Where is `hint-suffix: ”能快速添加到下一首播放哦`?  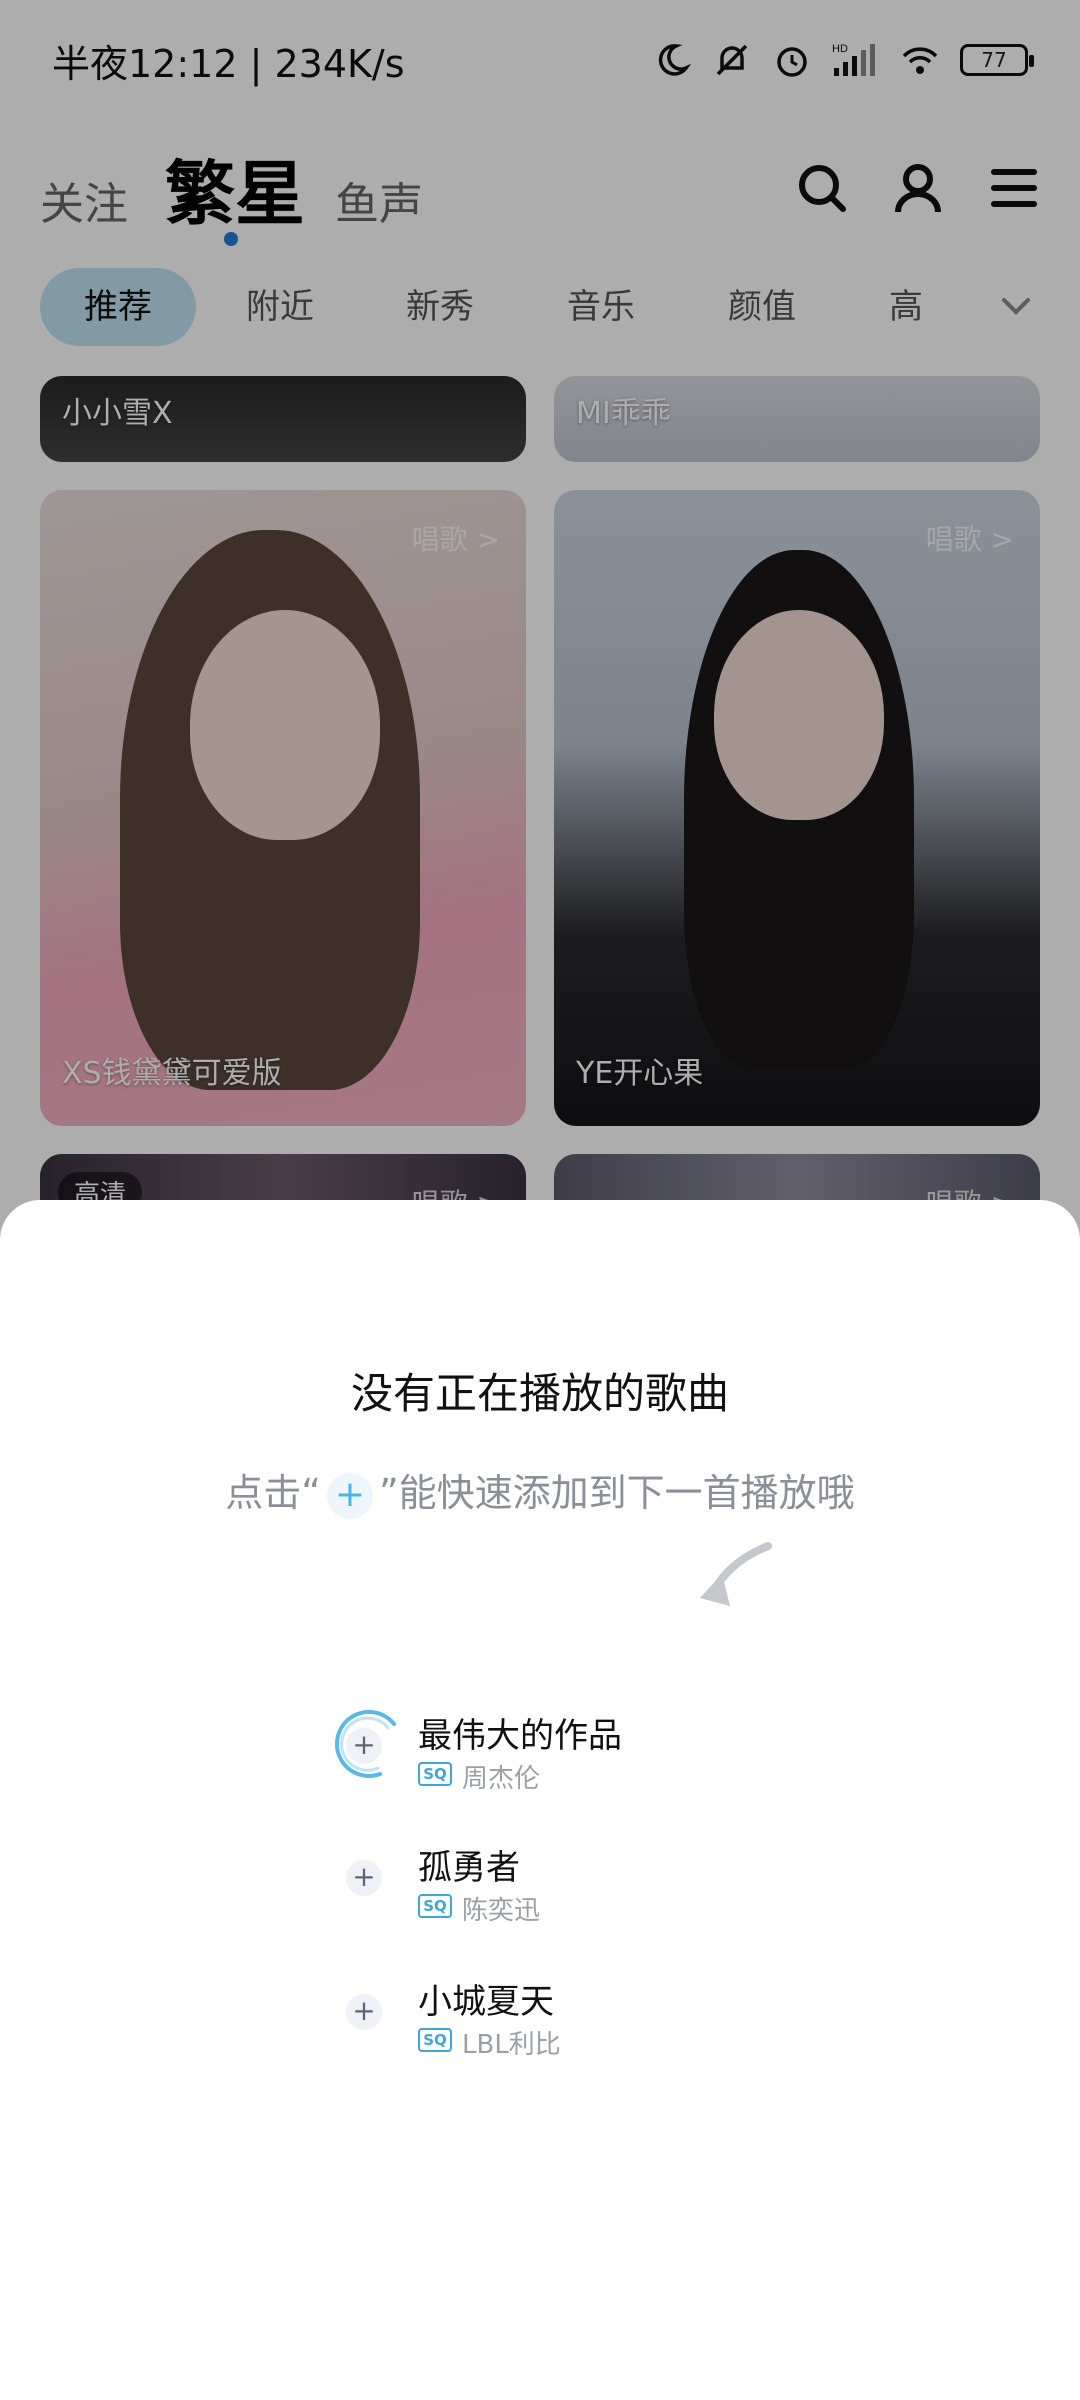 hint-suffix: ”能快速添加到下一首播放哦 is located at coordinates (616, 1493).